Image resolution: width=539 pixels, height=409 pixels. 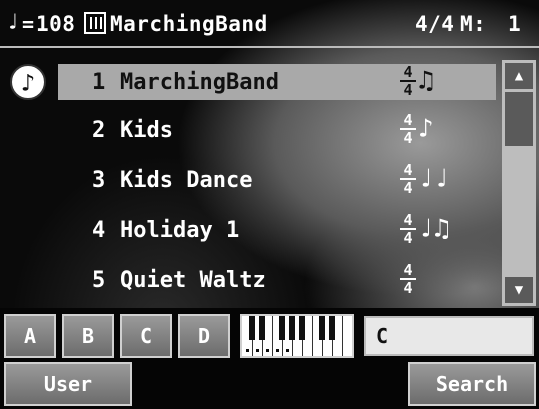 What do you see at coordinates (269, 25) in the screenshot?
I see `status-header: ♩ = 108 MarchingBand 4/4 M: 1` at bounding box center [269, 25].